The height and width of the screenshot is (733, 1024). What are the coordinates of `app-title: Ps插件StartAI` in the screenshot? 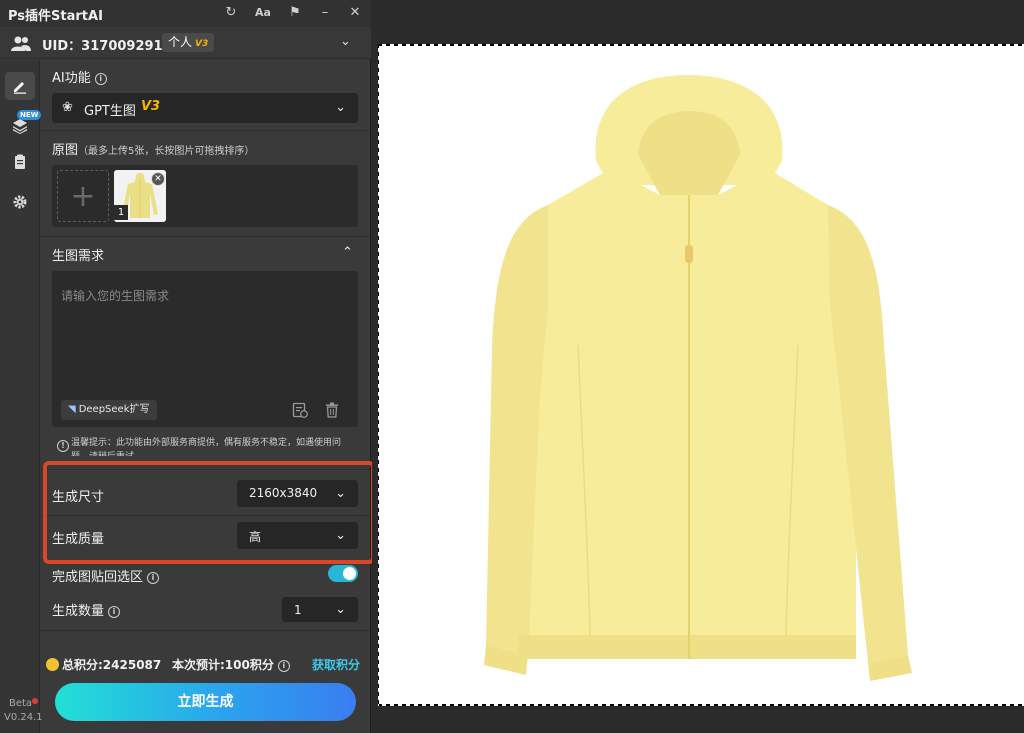 It's located at (55, 16).